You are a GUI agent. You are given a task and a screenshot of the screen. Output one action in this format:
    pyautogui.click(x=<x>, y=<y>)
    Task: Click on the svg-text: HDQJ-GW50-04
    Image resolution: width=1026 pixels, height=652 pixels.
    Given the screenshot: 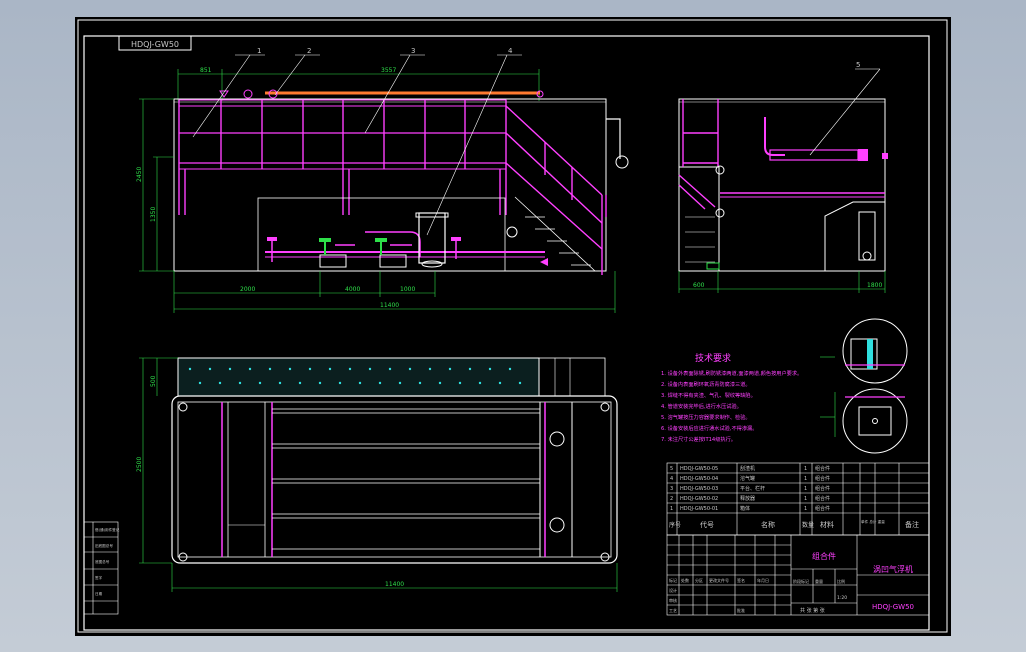 What is the action you would take?
    pyautogui.click(x=699, y=479)
    